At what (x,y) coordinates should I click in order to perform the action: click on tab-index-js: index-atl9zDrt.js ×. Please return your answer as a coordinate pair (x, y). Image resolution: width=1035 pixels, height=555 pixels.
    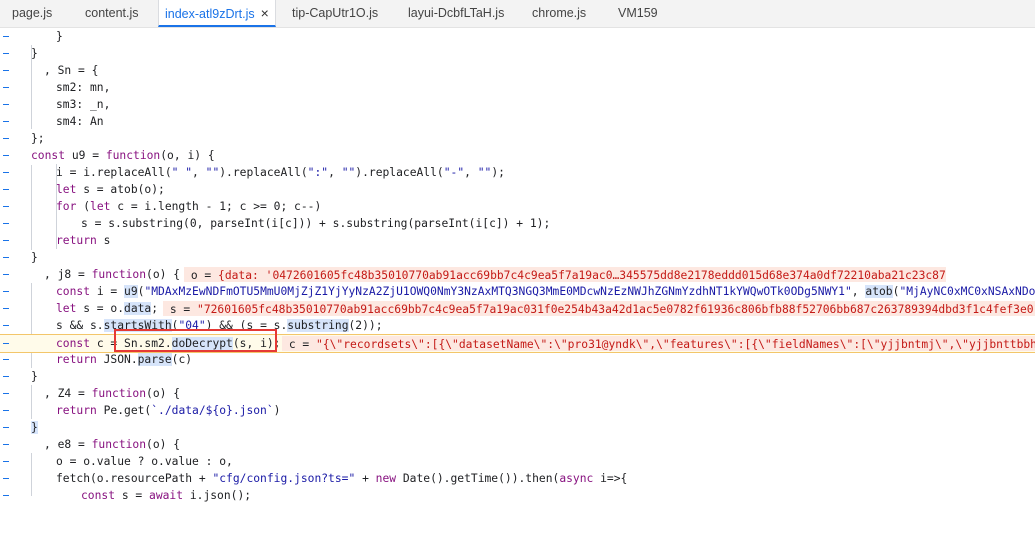
    Looking at the image, I should click on (217, 13).